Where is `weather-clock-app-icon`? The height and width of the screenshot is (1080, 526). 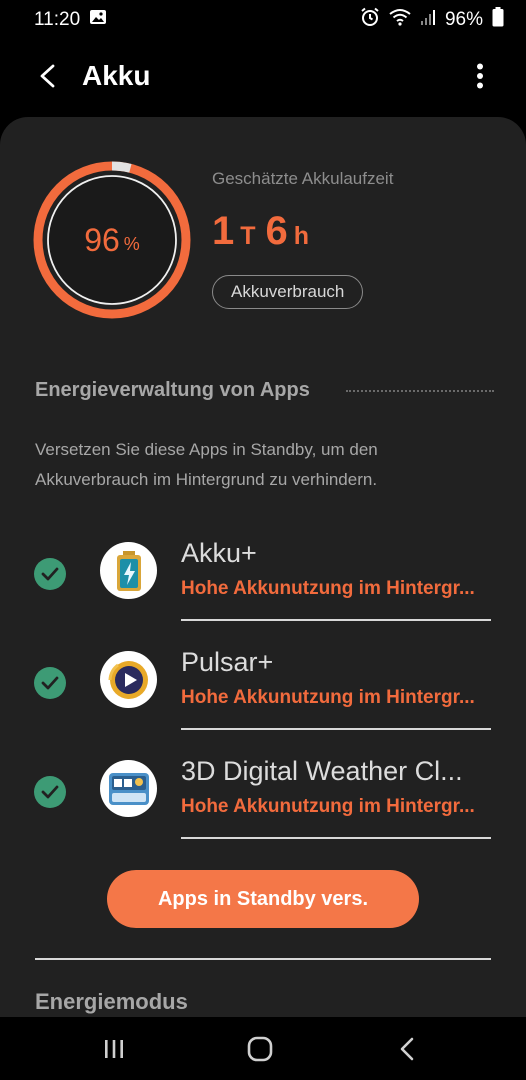 weather-clock-app-icon is located at coordinates (128, 788).